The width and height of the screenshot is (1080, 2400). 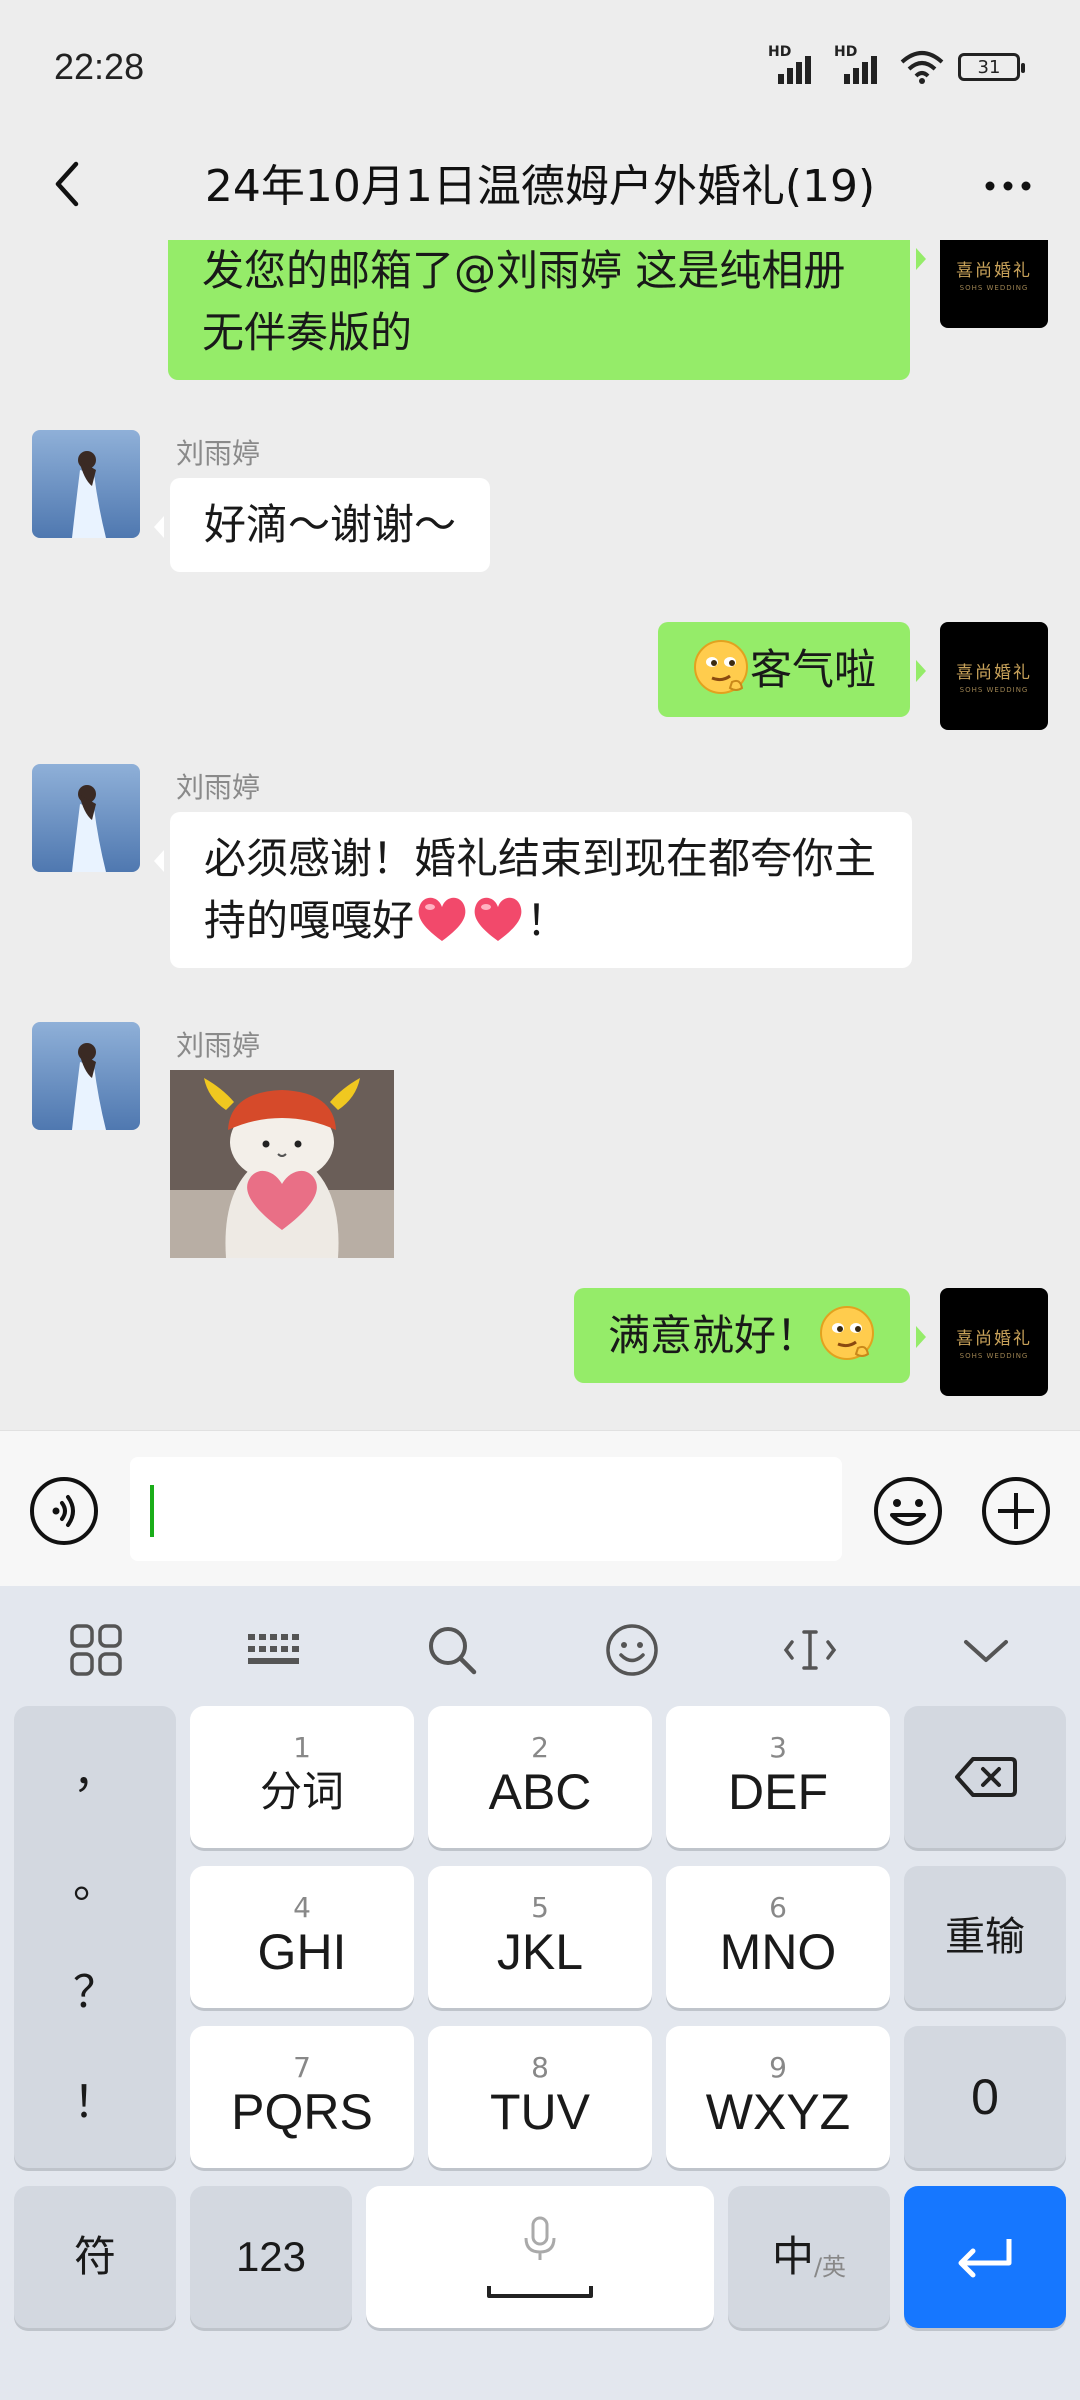 I want to click on key-label-alt: /英, so click(x=830, y=2266).